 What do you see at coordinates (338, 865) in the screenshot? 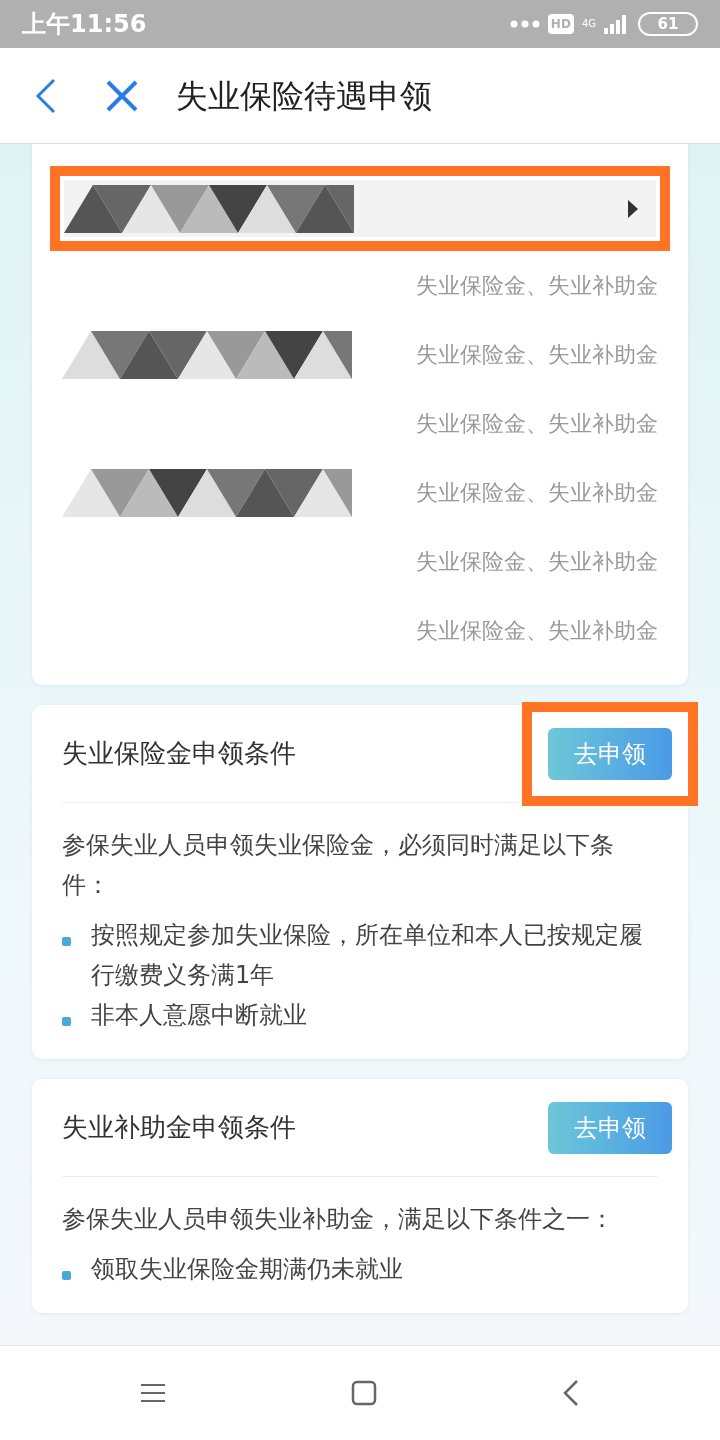
I see `intro-text: 参保失业人员申领失业保险金，必须同时满足以下条件：` at bounding box center [338, 865].